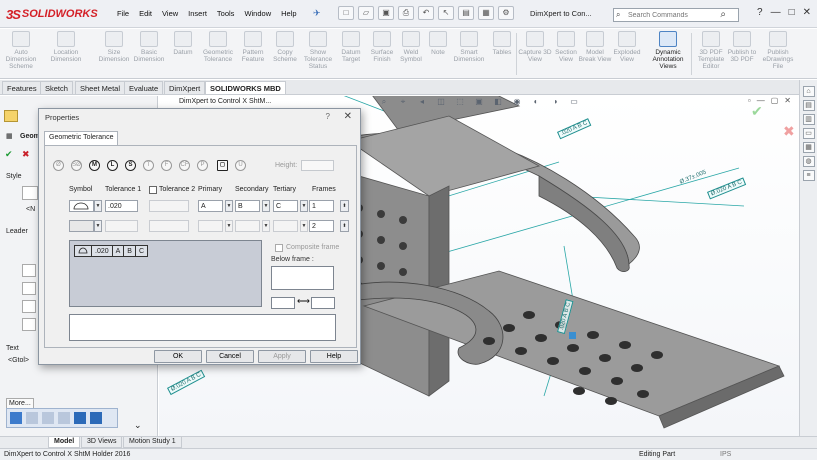 Image resolution: width=817 pixels, height=460 pixels. I want to click on previous-view-icon: ◂, so click(422, 102).